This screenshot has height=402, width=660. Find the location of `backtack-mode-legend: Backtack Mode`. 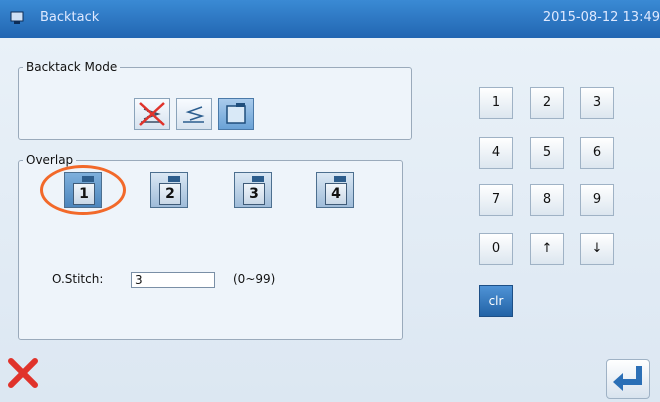

backtack-mode-legend: Backtack Mode is located at coordinates (72, 67).